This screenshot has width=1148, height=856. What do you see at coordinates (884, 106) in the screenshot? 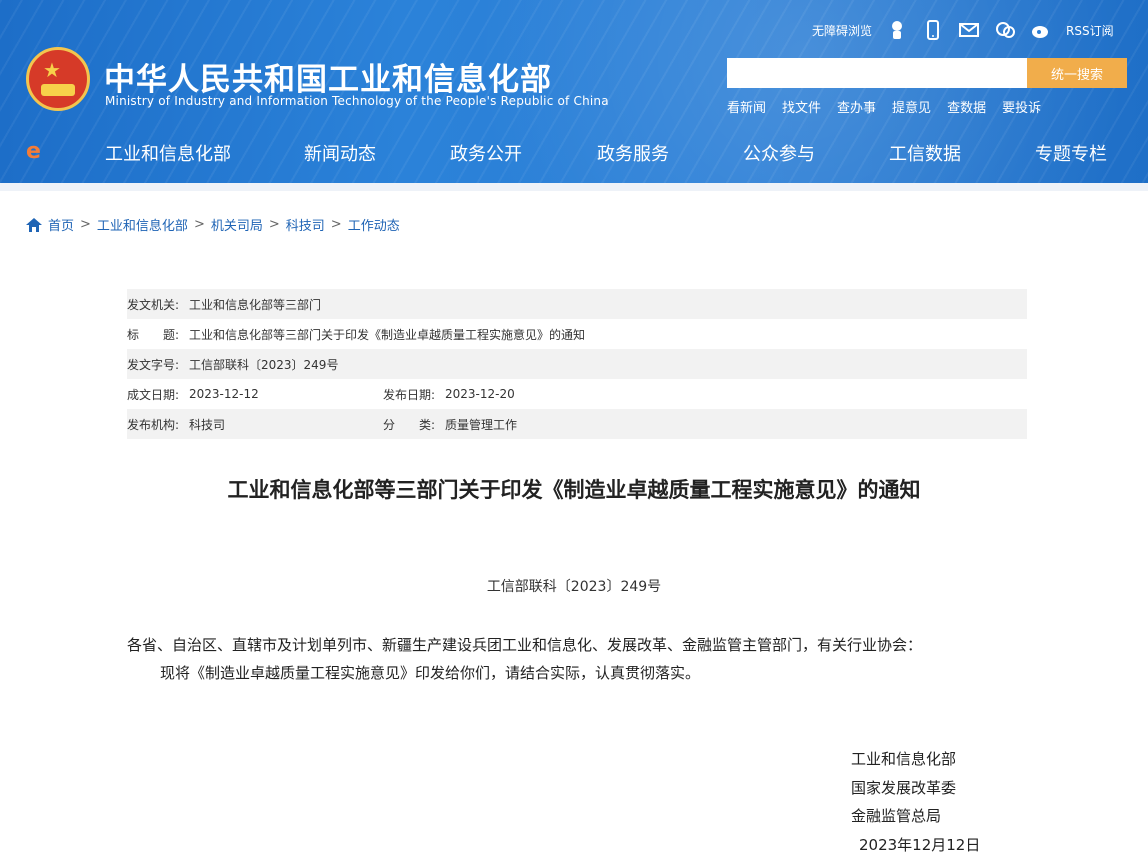
I see `quick-links: 看新闻 找文件 查办事 提意见 查数据 要投诉` at bounding box center [884, 106].